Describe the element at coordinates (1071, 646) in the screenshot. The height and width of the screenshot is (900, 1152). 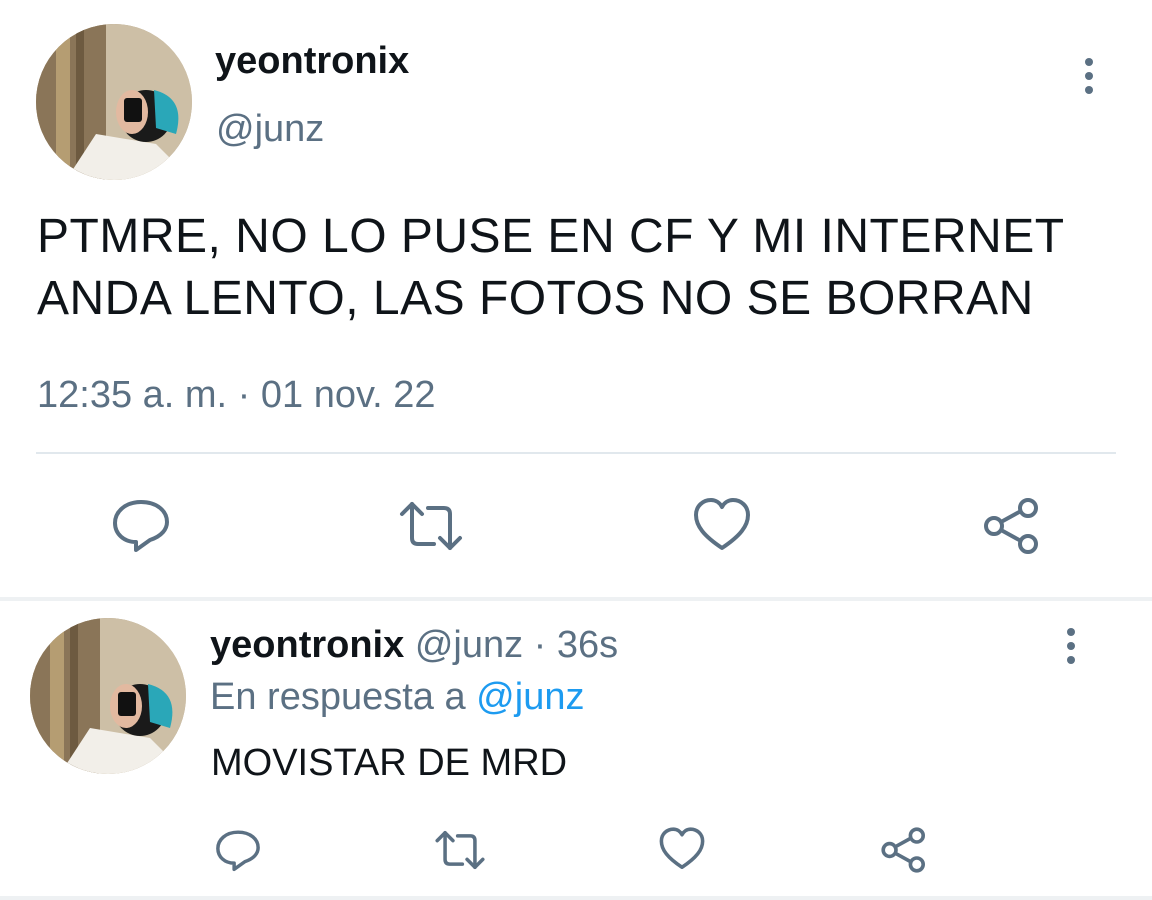
I see `reply-more-options-icon` at that location.